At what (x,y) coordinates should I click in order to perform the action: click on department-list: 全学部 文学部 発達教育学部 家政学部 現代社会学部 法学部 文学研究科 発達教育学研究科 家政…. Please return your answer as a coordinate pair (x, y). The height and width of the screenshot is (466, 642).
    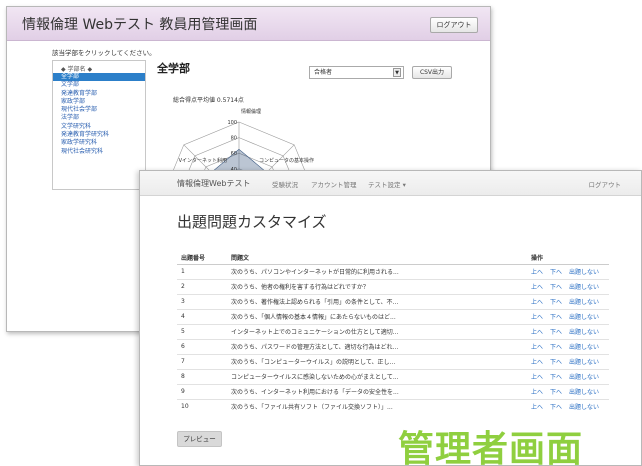
    Looking at the image, I should click on (99, 114).